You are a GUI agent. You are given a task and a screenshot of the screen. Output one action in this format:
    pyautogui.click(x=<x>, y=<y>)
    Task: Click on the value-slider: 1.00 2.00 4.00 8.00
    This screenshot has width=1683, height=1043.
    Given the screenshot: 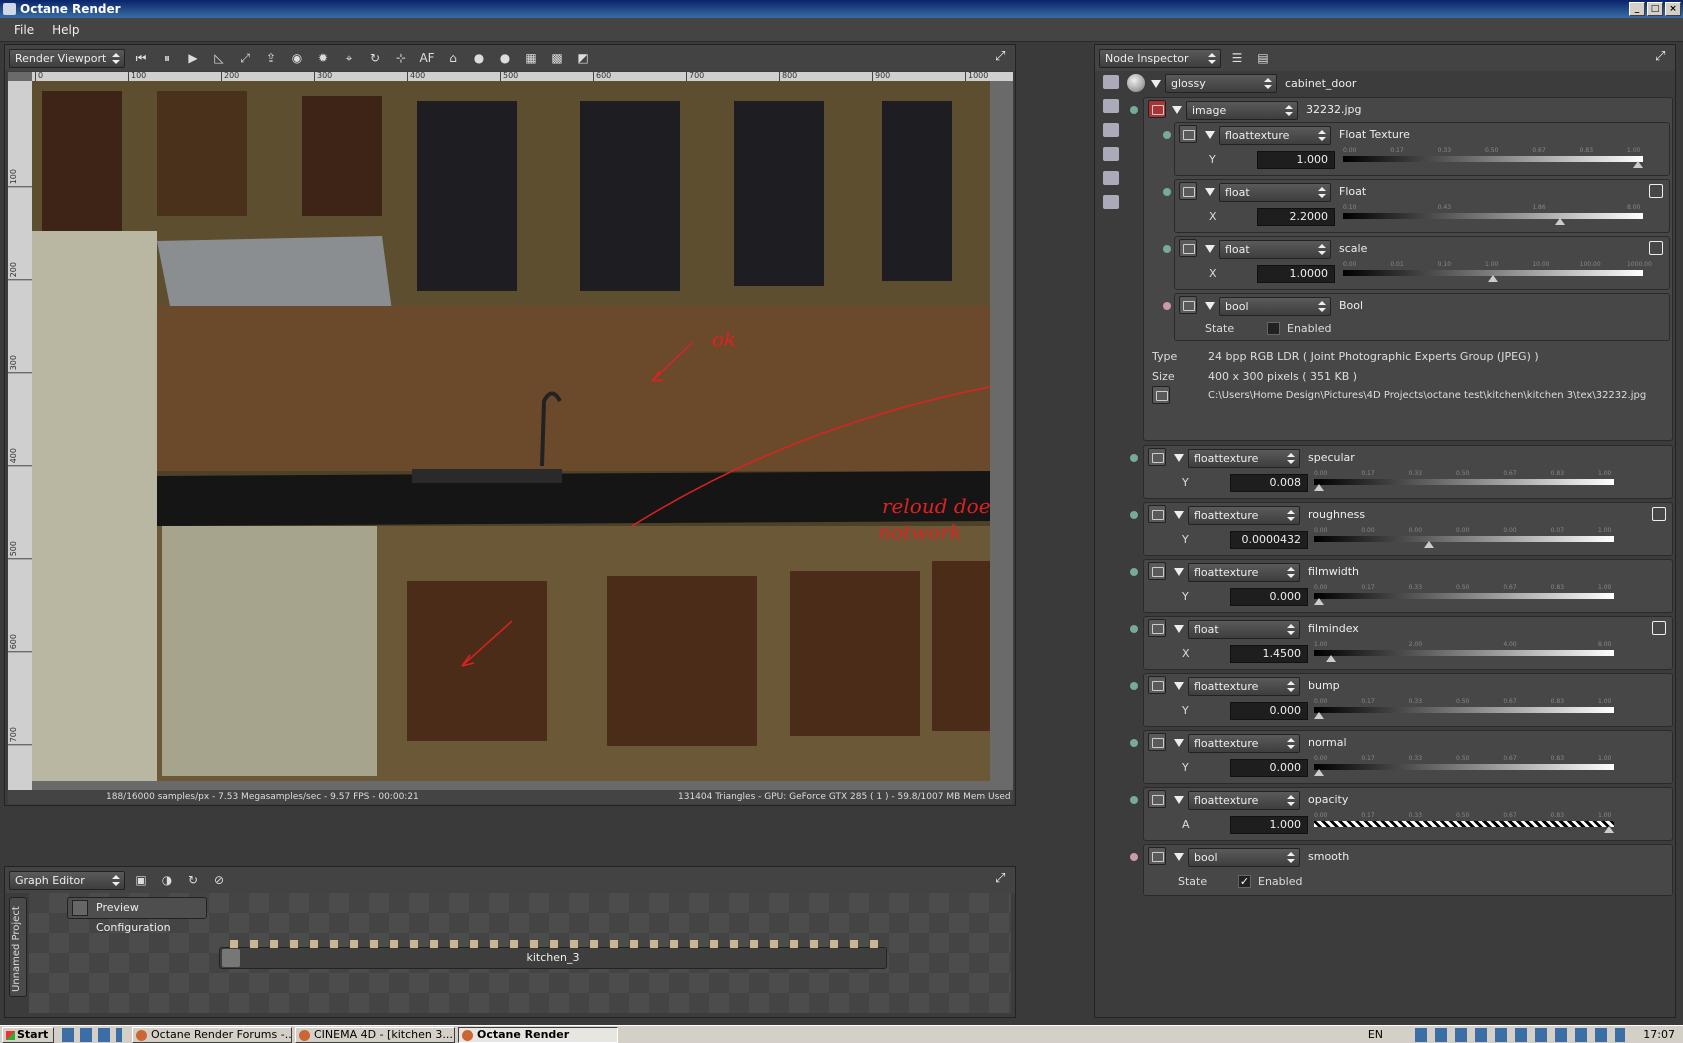 What is the action you would take?
    pyautogui.click(x=1464, y=652)
    